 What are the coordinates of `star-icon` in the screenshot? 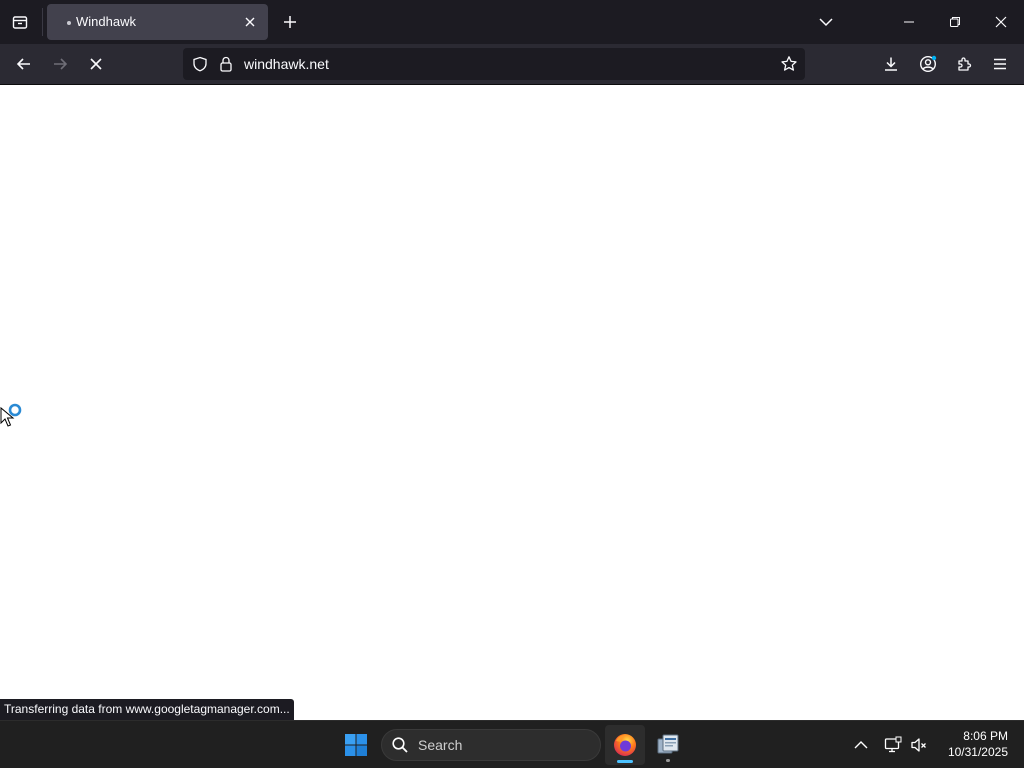 It's located at (789, 63).